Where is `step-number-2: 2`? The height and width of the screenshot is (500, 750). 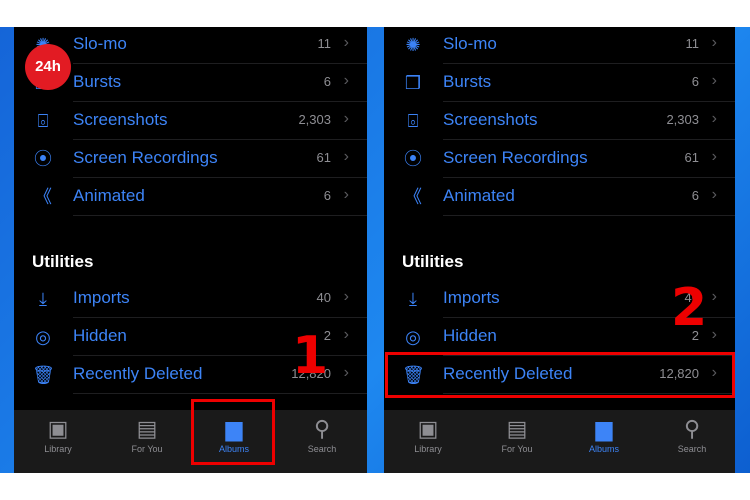 step-number-2: 2 is located at coordinates (689, 308).